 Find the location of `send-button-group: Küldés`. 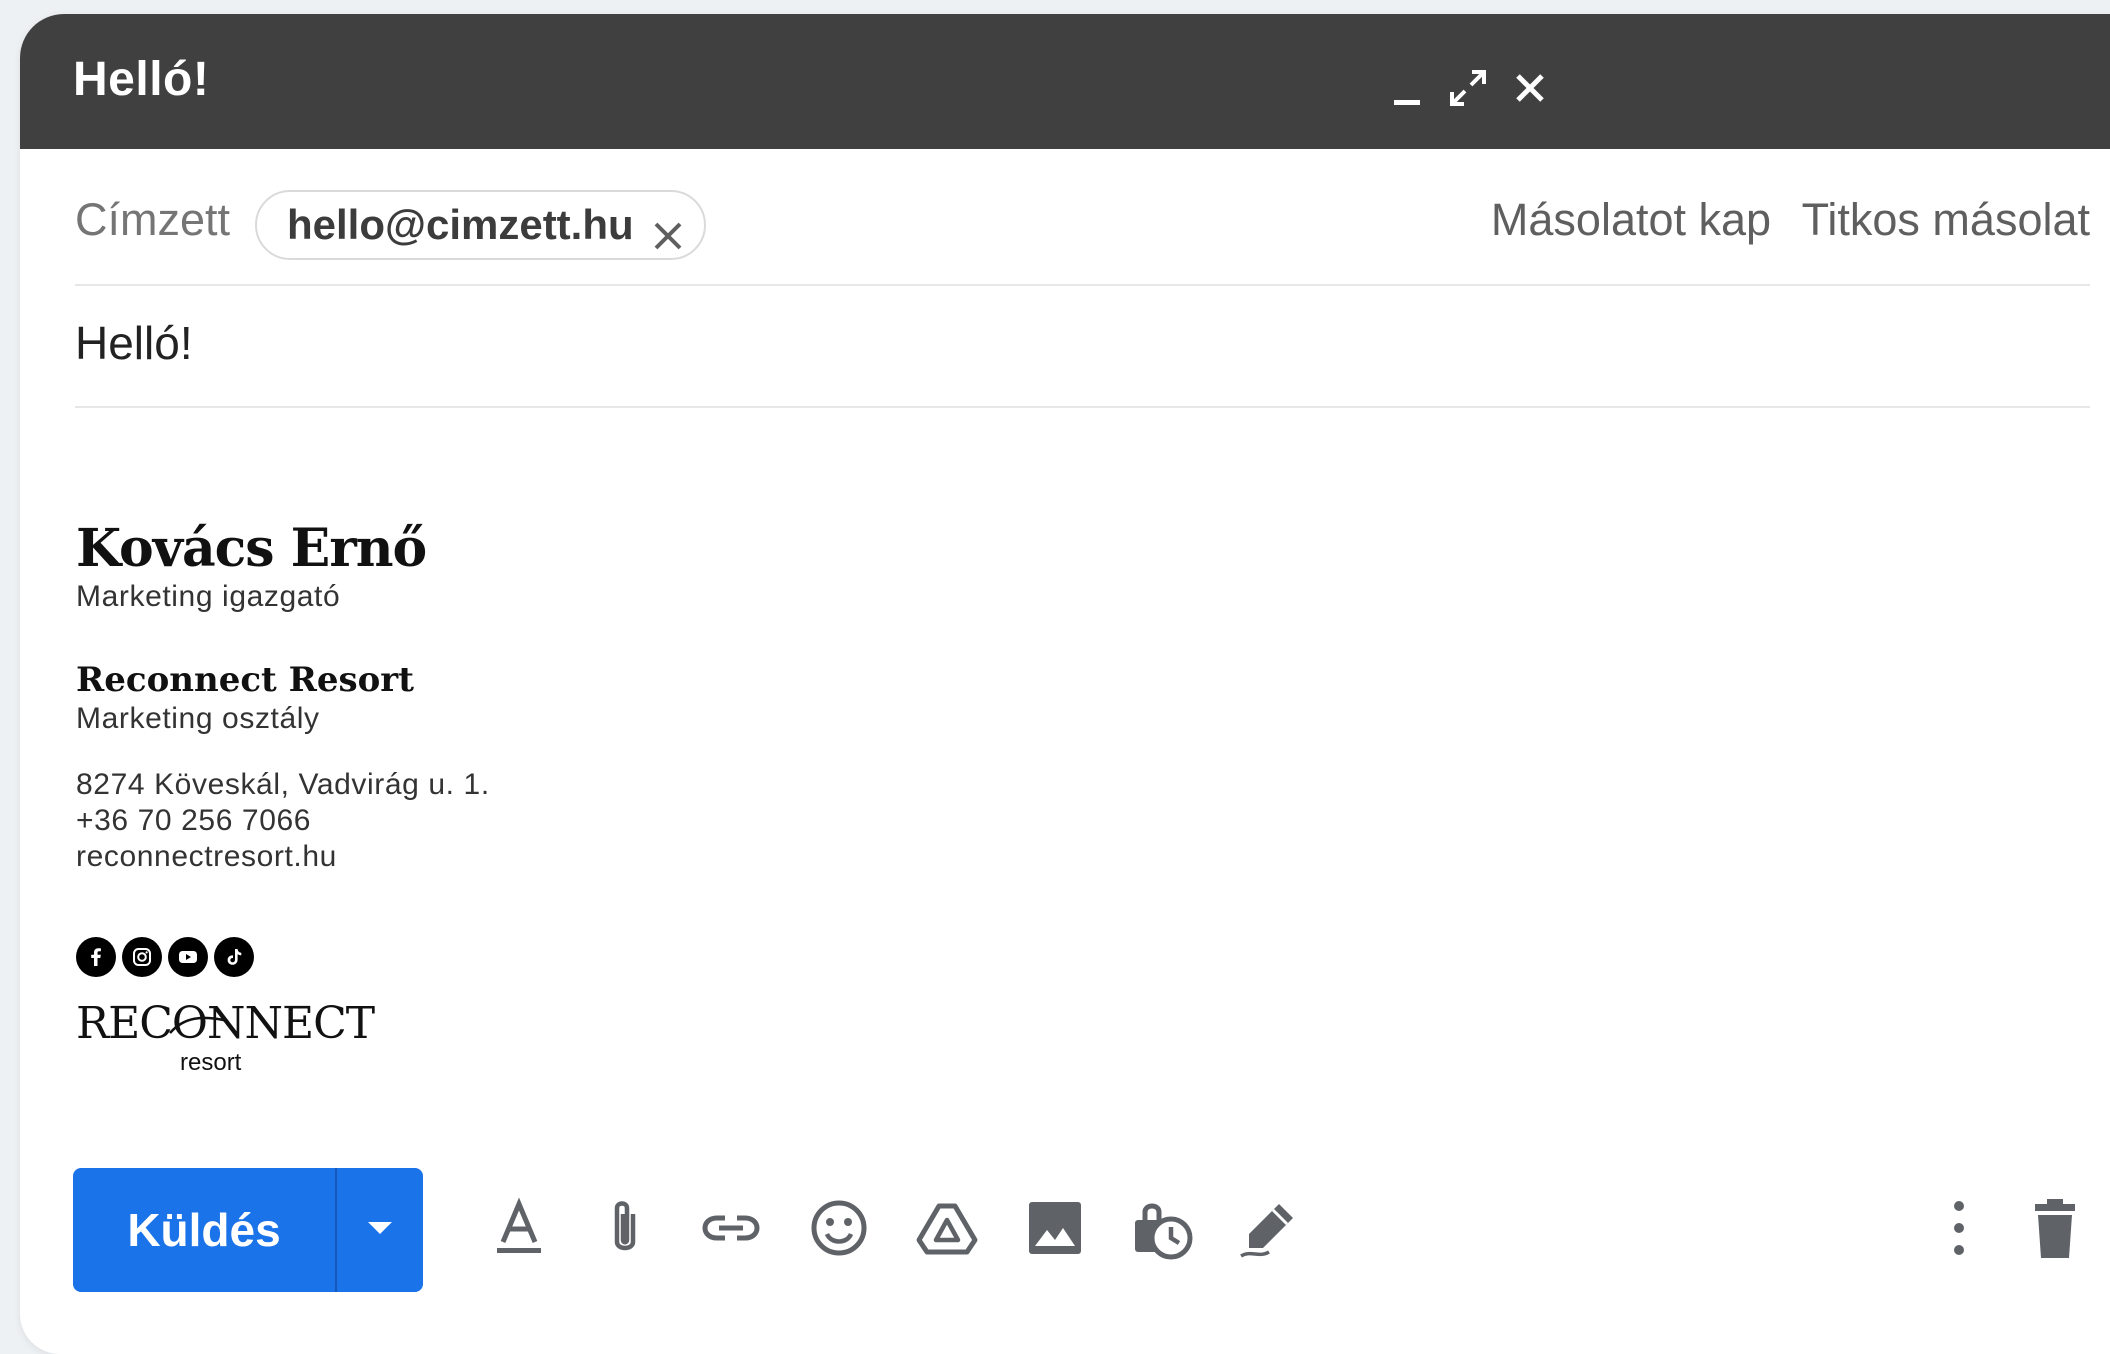

send-button-group: Küldés is located at coordinates (248, 1230).